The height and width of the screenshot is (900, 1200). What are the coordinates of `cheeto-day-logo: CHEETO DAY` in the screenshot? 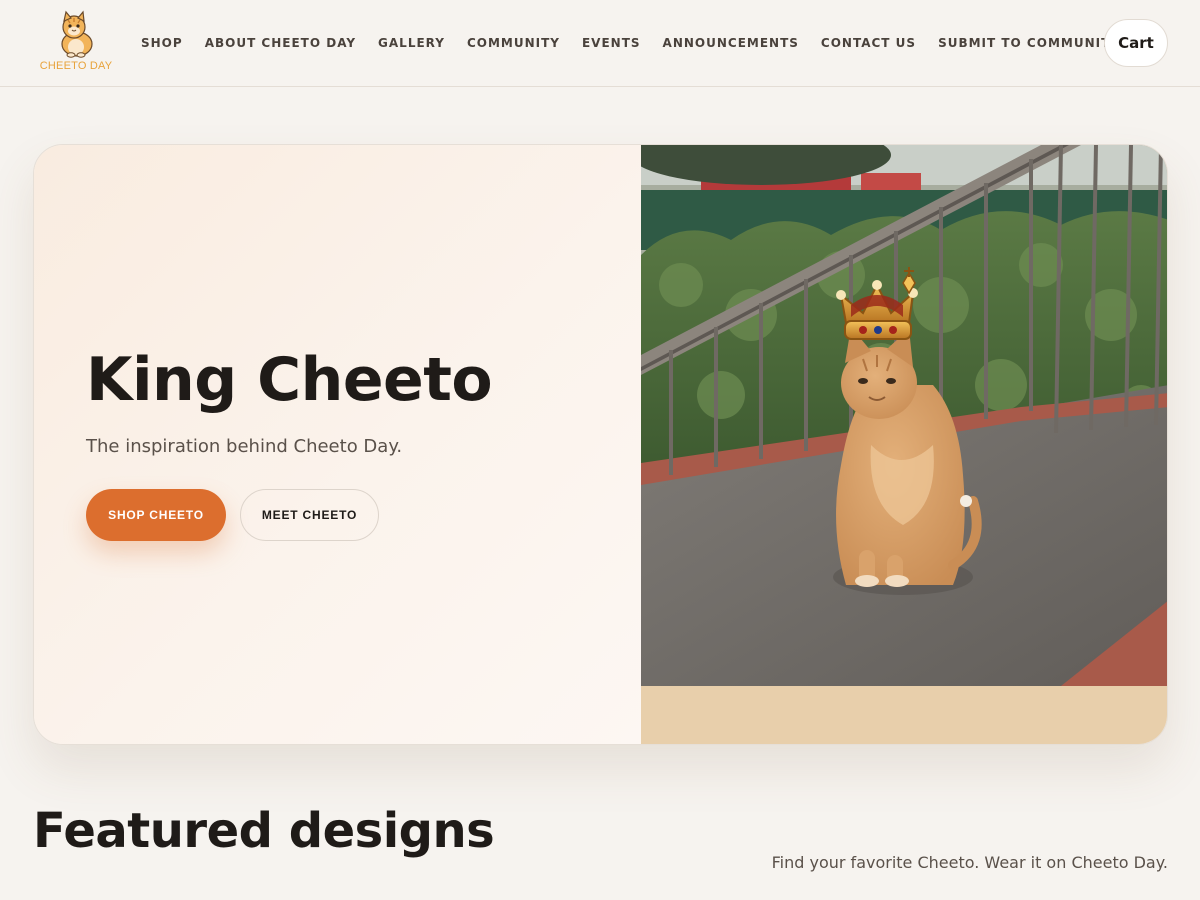 It's located at (76, 42).